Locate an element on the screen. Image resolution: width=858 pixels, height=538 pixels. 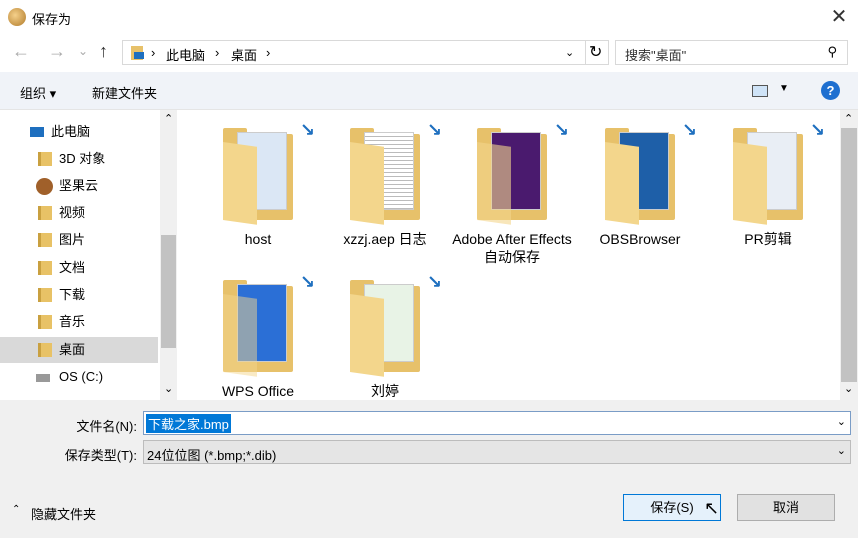
sidebar-item-desktop: 桌面 is located at coordinates (79, 350).